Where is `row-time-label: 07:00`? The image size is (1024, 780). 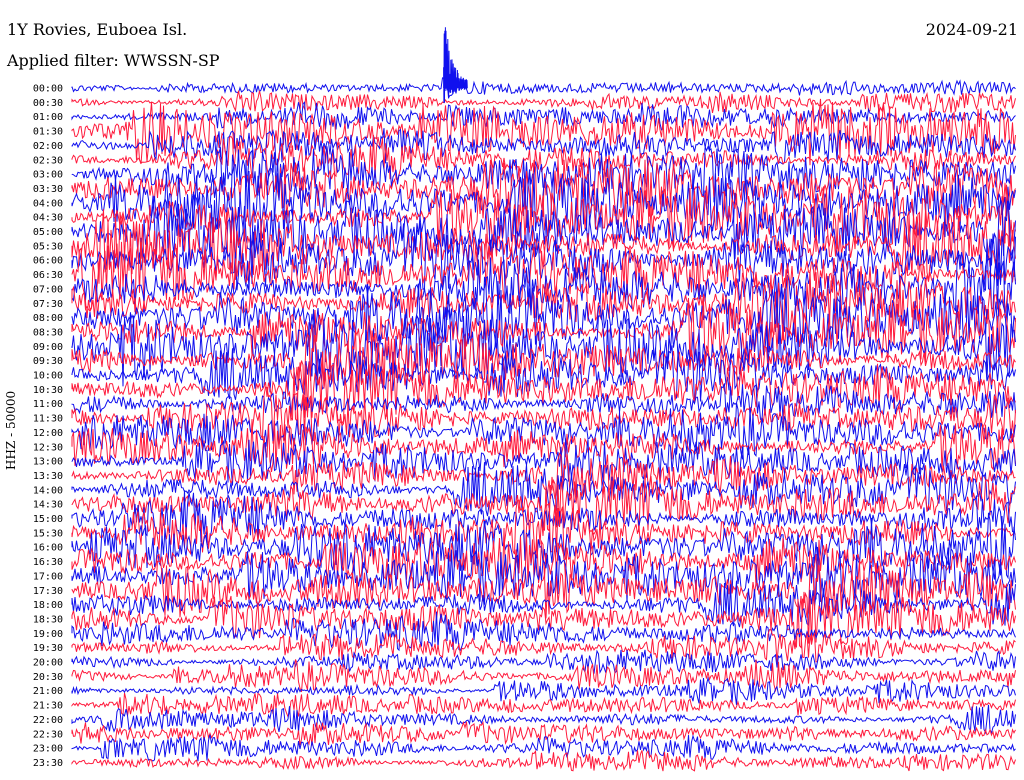
row-time-label: 07:00 is located at coordinates (48, 289).